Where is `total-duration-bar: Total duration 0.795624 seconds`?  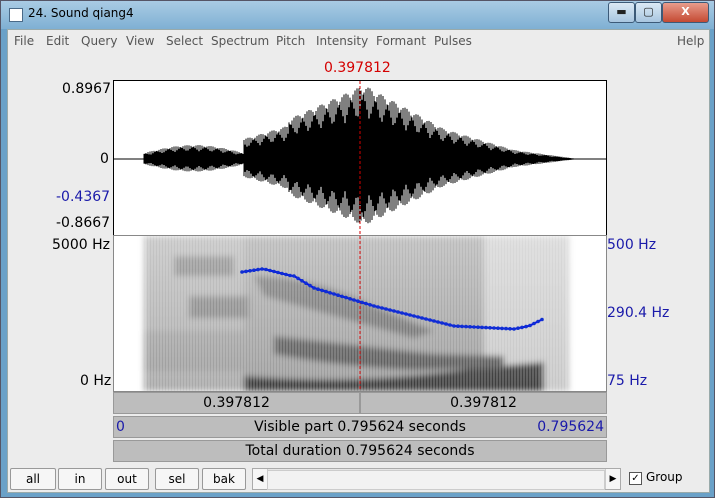
total-duration-bar: Total duration 0.795624 seconds is located at coordinates (360, 451).